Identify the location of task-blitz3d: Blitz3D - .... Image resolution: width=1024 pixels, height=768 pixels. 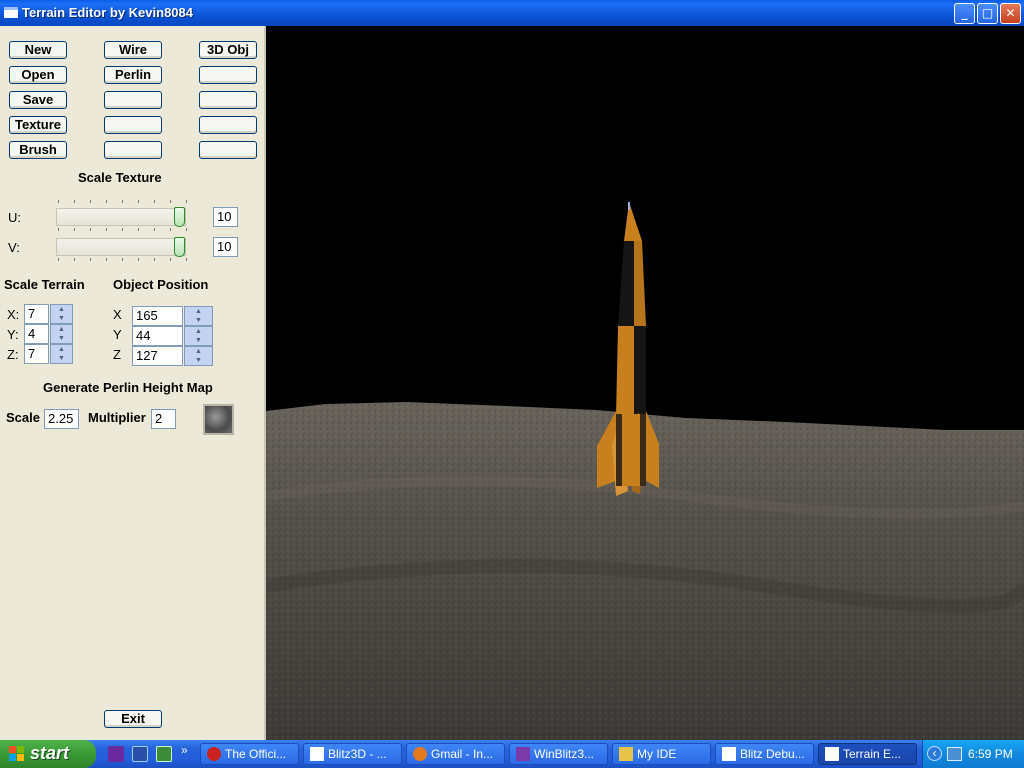
(352, 754).